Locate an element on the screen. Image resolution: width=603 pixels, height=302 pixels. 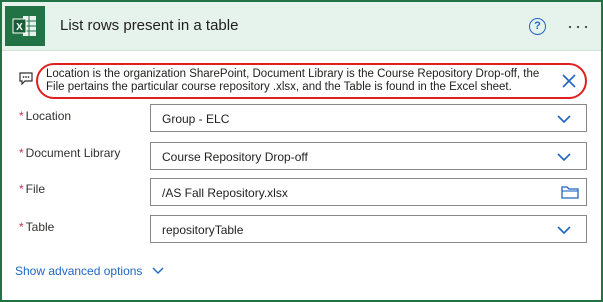
more-options-icon: ··· is located at coordinates (579, 26).